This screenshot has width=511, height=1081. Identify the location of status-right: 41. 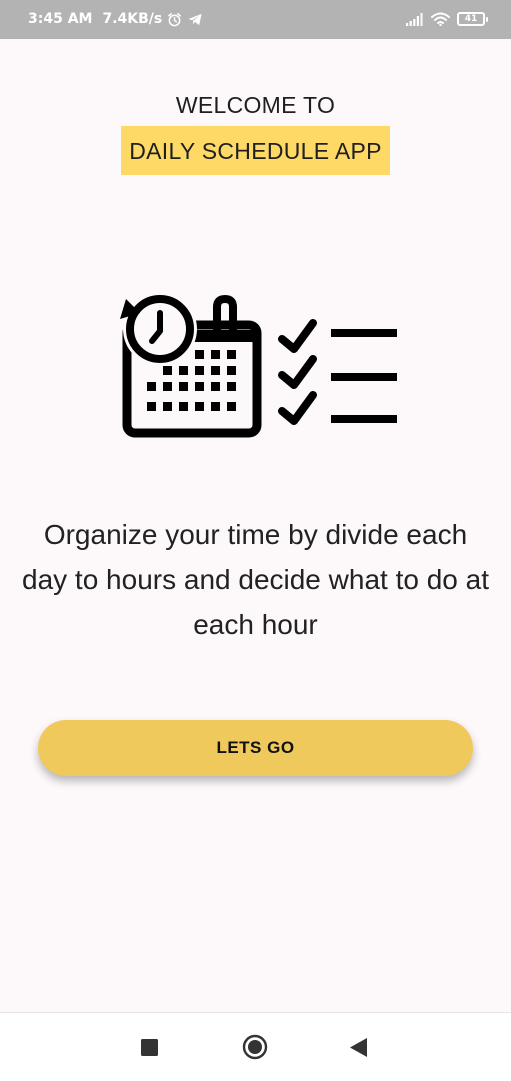
(443, 19).